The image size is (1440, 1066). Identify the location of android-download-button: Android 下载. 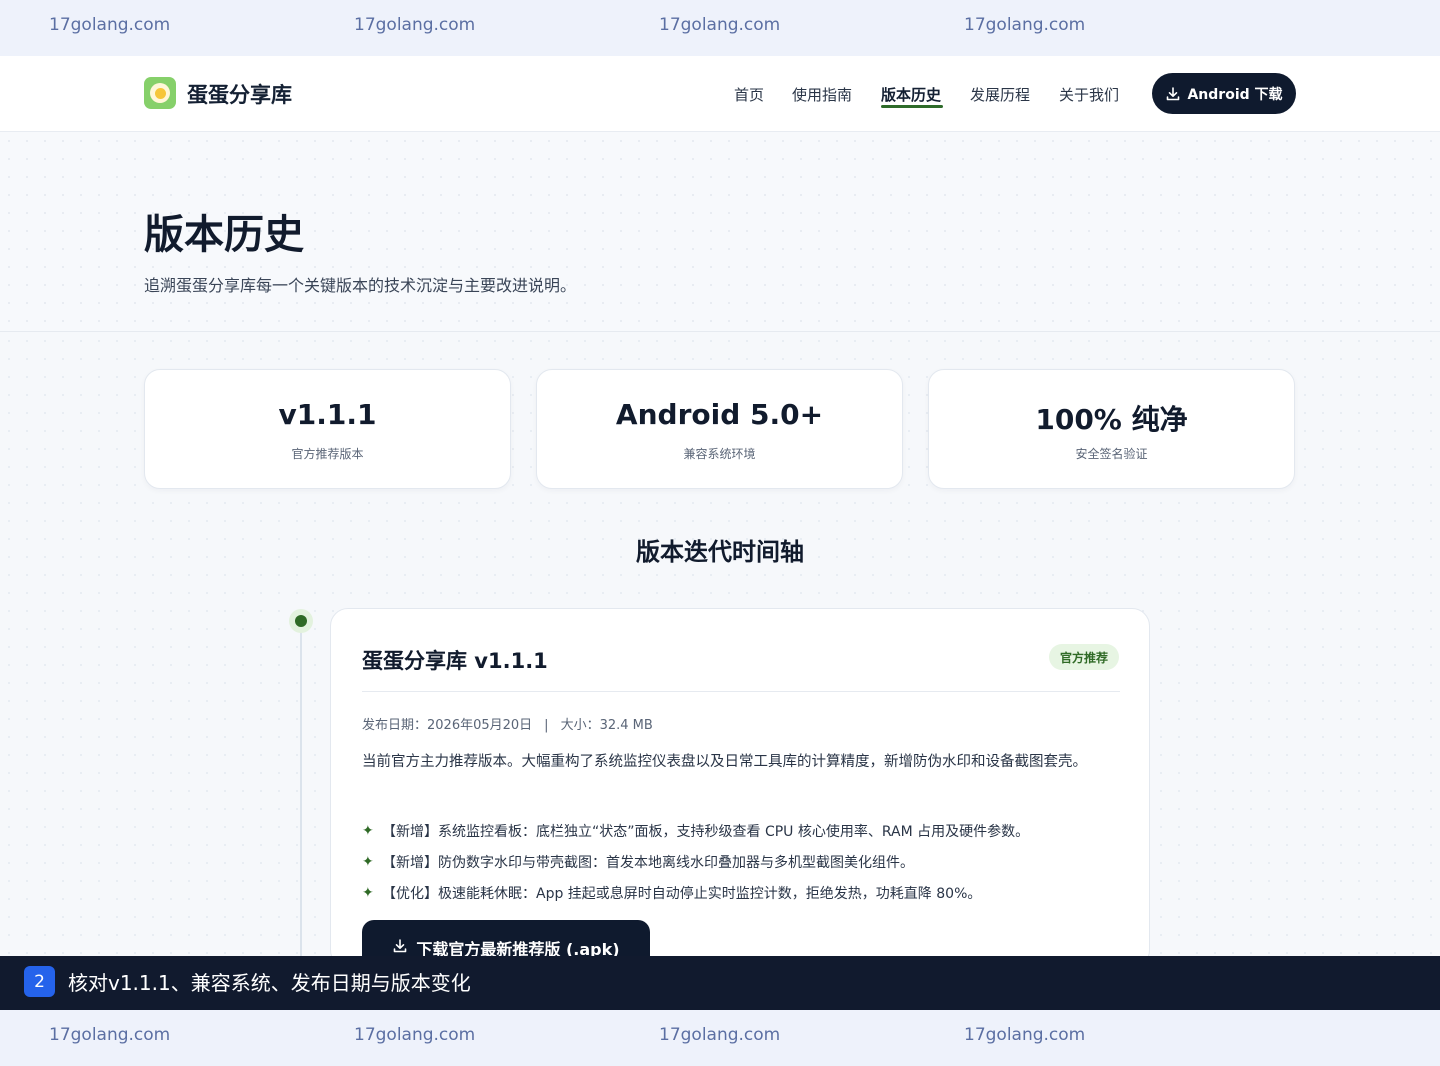
(1224, 93).